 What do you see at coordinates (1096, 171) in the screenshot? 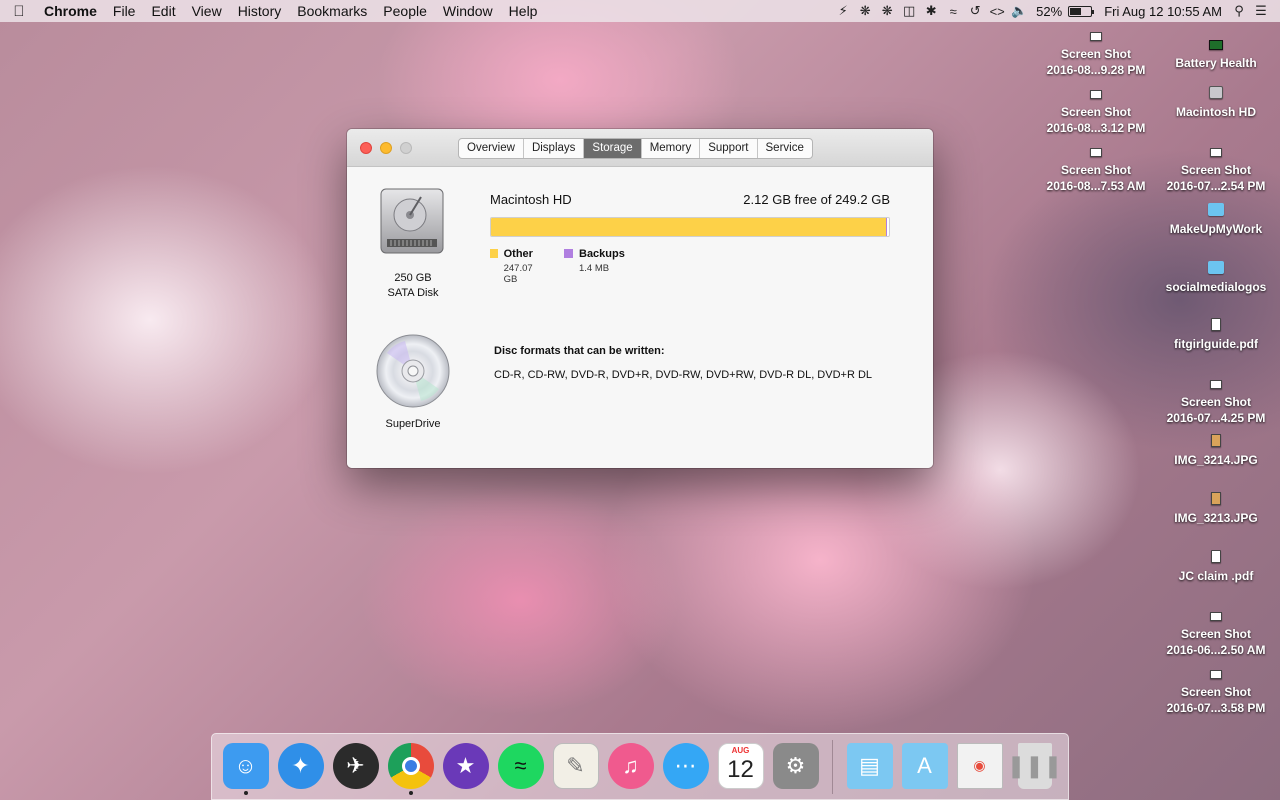
I see `desktop-item: Screen Shot 2016-08...7.53 AM` at bounding box center [1096, 171].